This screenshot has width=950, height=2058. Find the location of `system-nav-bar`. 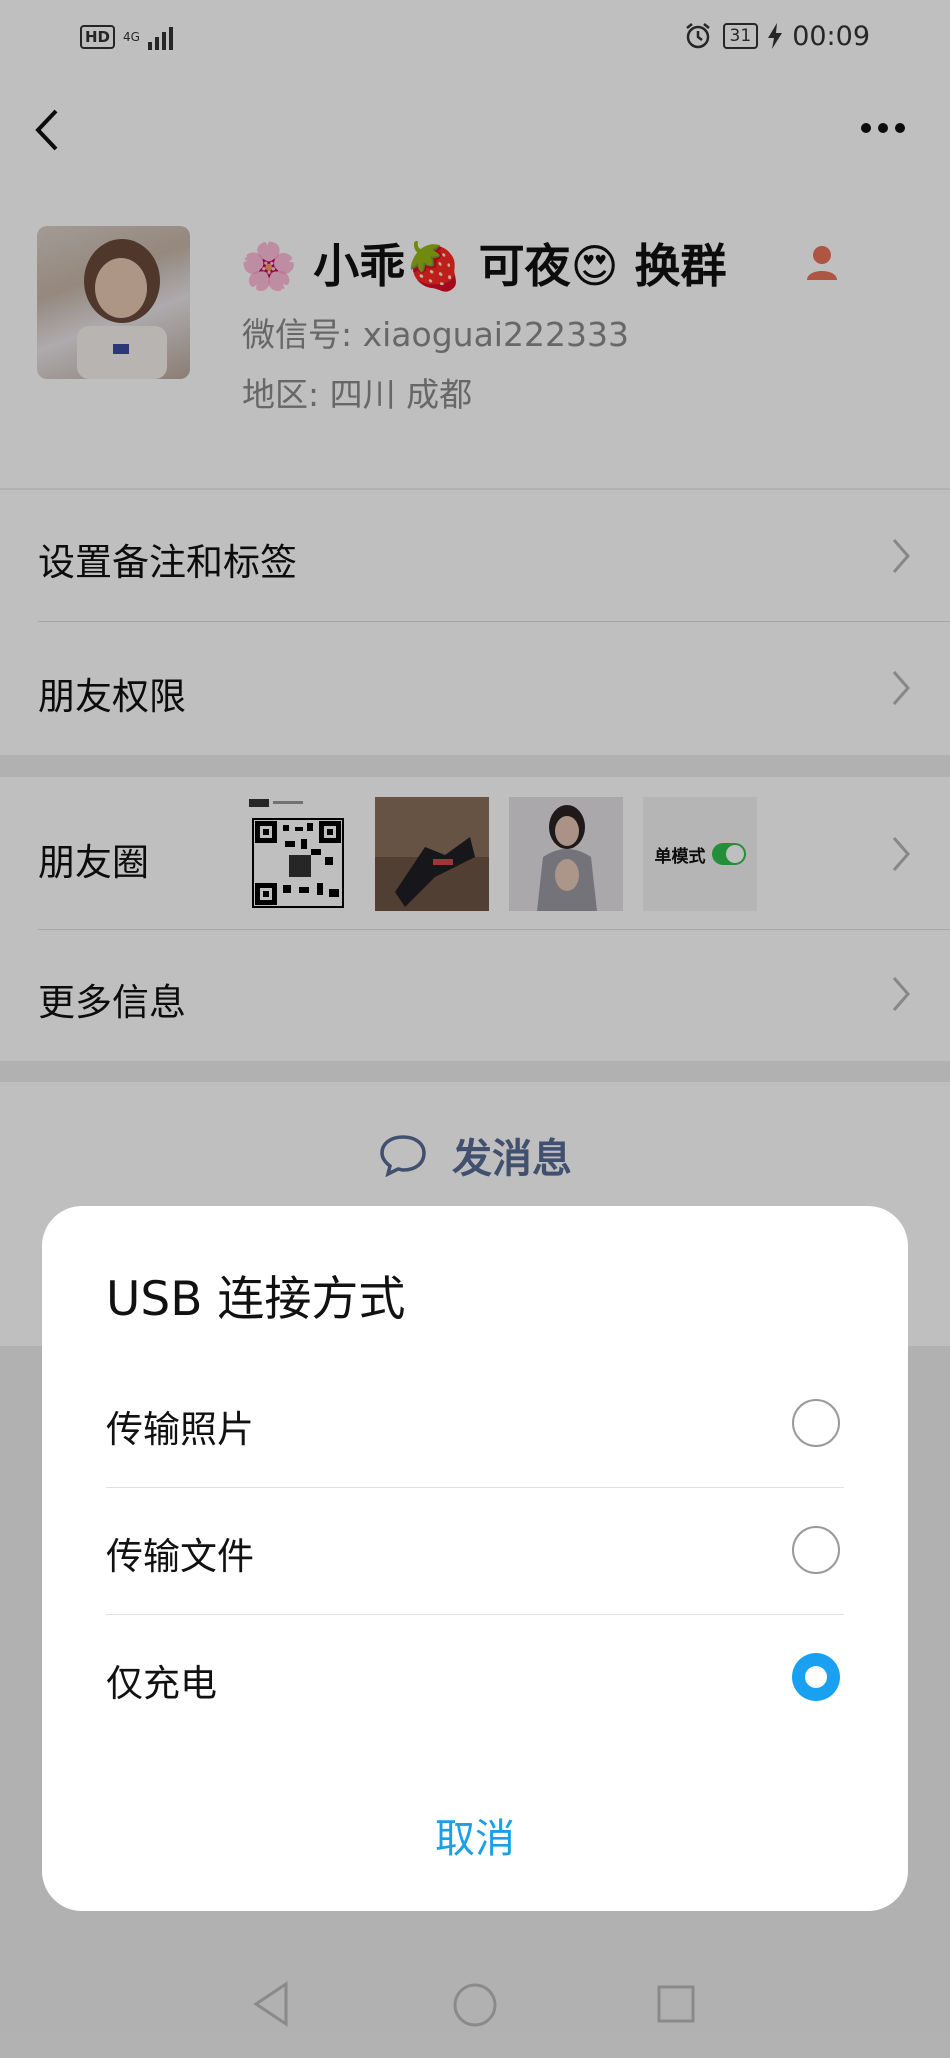

system-nav-bar is located at coordinates (475, 1979).